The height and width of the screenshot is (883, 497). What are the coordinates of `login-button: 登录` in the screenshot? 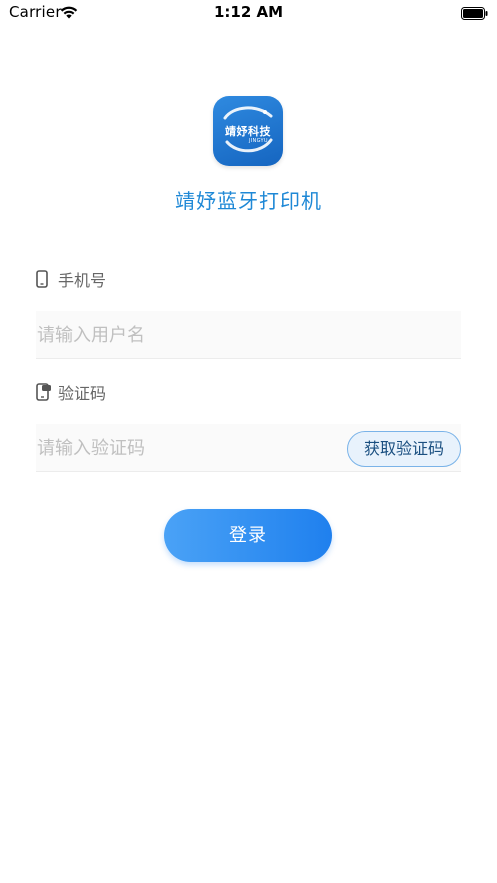 It's located at (248, 535).